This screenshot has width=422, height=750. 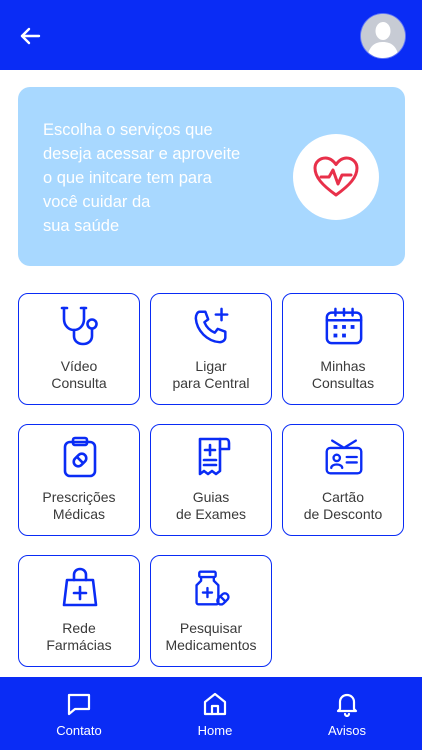 I want to click on minhas-consultas-card: Minhas Consultas, so click(x=343, y=349).